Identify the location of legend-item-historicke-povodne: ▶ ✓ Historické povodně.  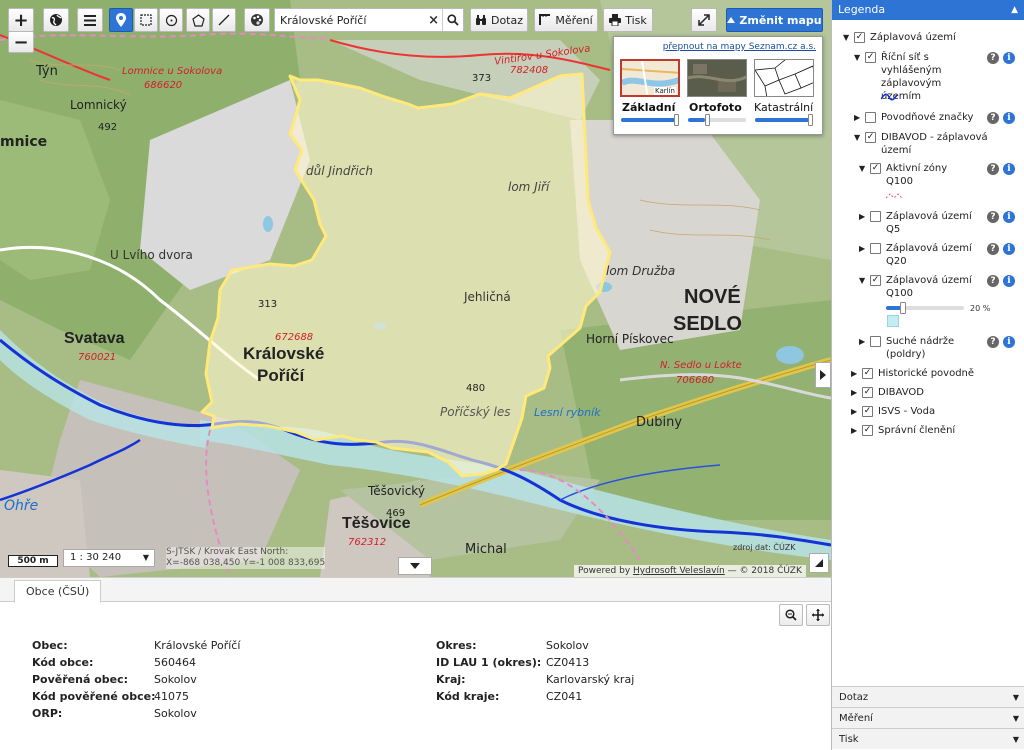
(928, 374).